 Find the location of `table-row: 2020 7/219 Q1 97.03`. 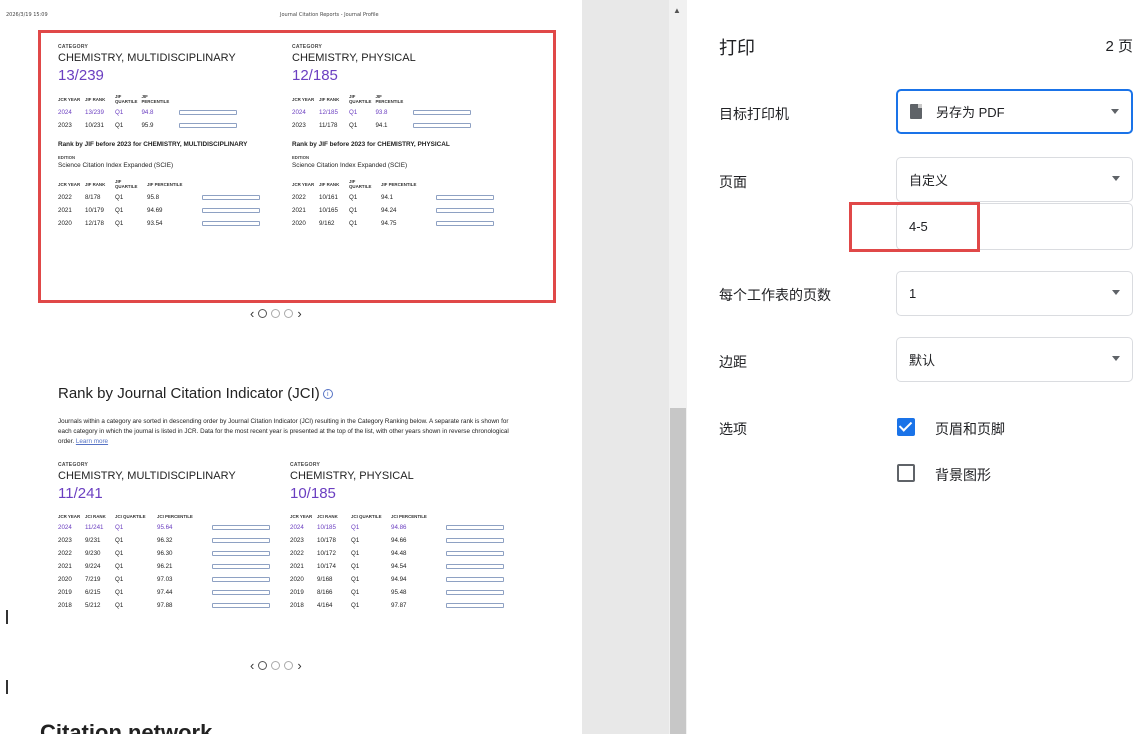

table-row: 2020 7/219 Q1 97.03 is located at coordinates (166, 579).